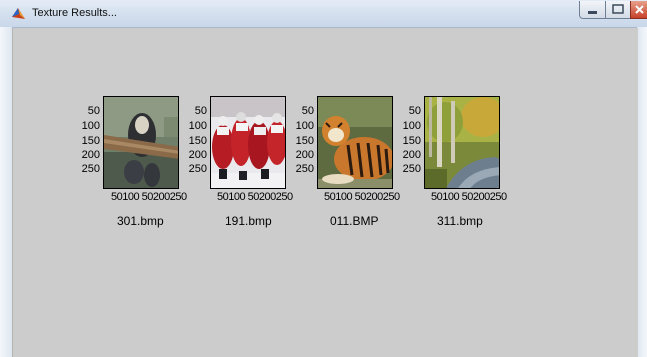 Image resolution: width=647 pixels, height=357 pixels. What do you see at coordinates (460, 221) in the screenshot?
I see `image-filename: 311.bmp` at bounding box center [460, 221].